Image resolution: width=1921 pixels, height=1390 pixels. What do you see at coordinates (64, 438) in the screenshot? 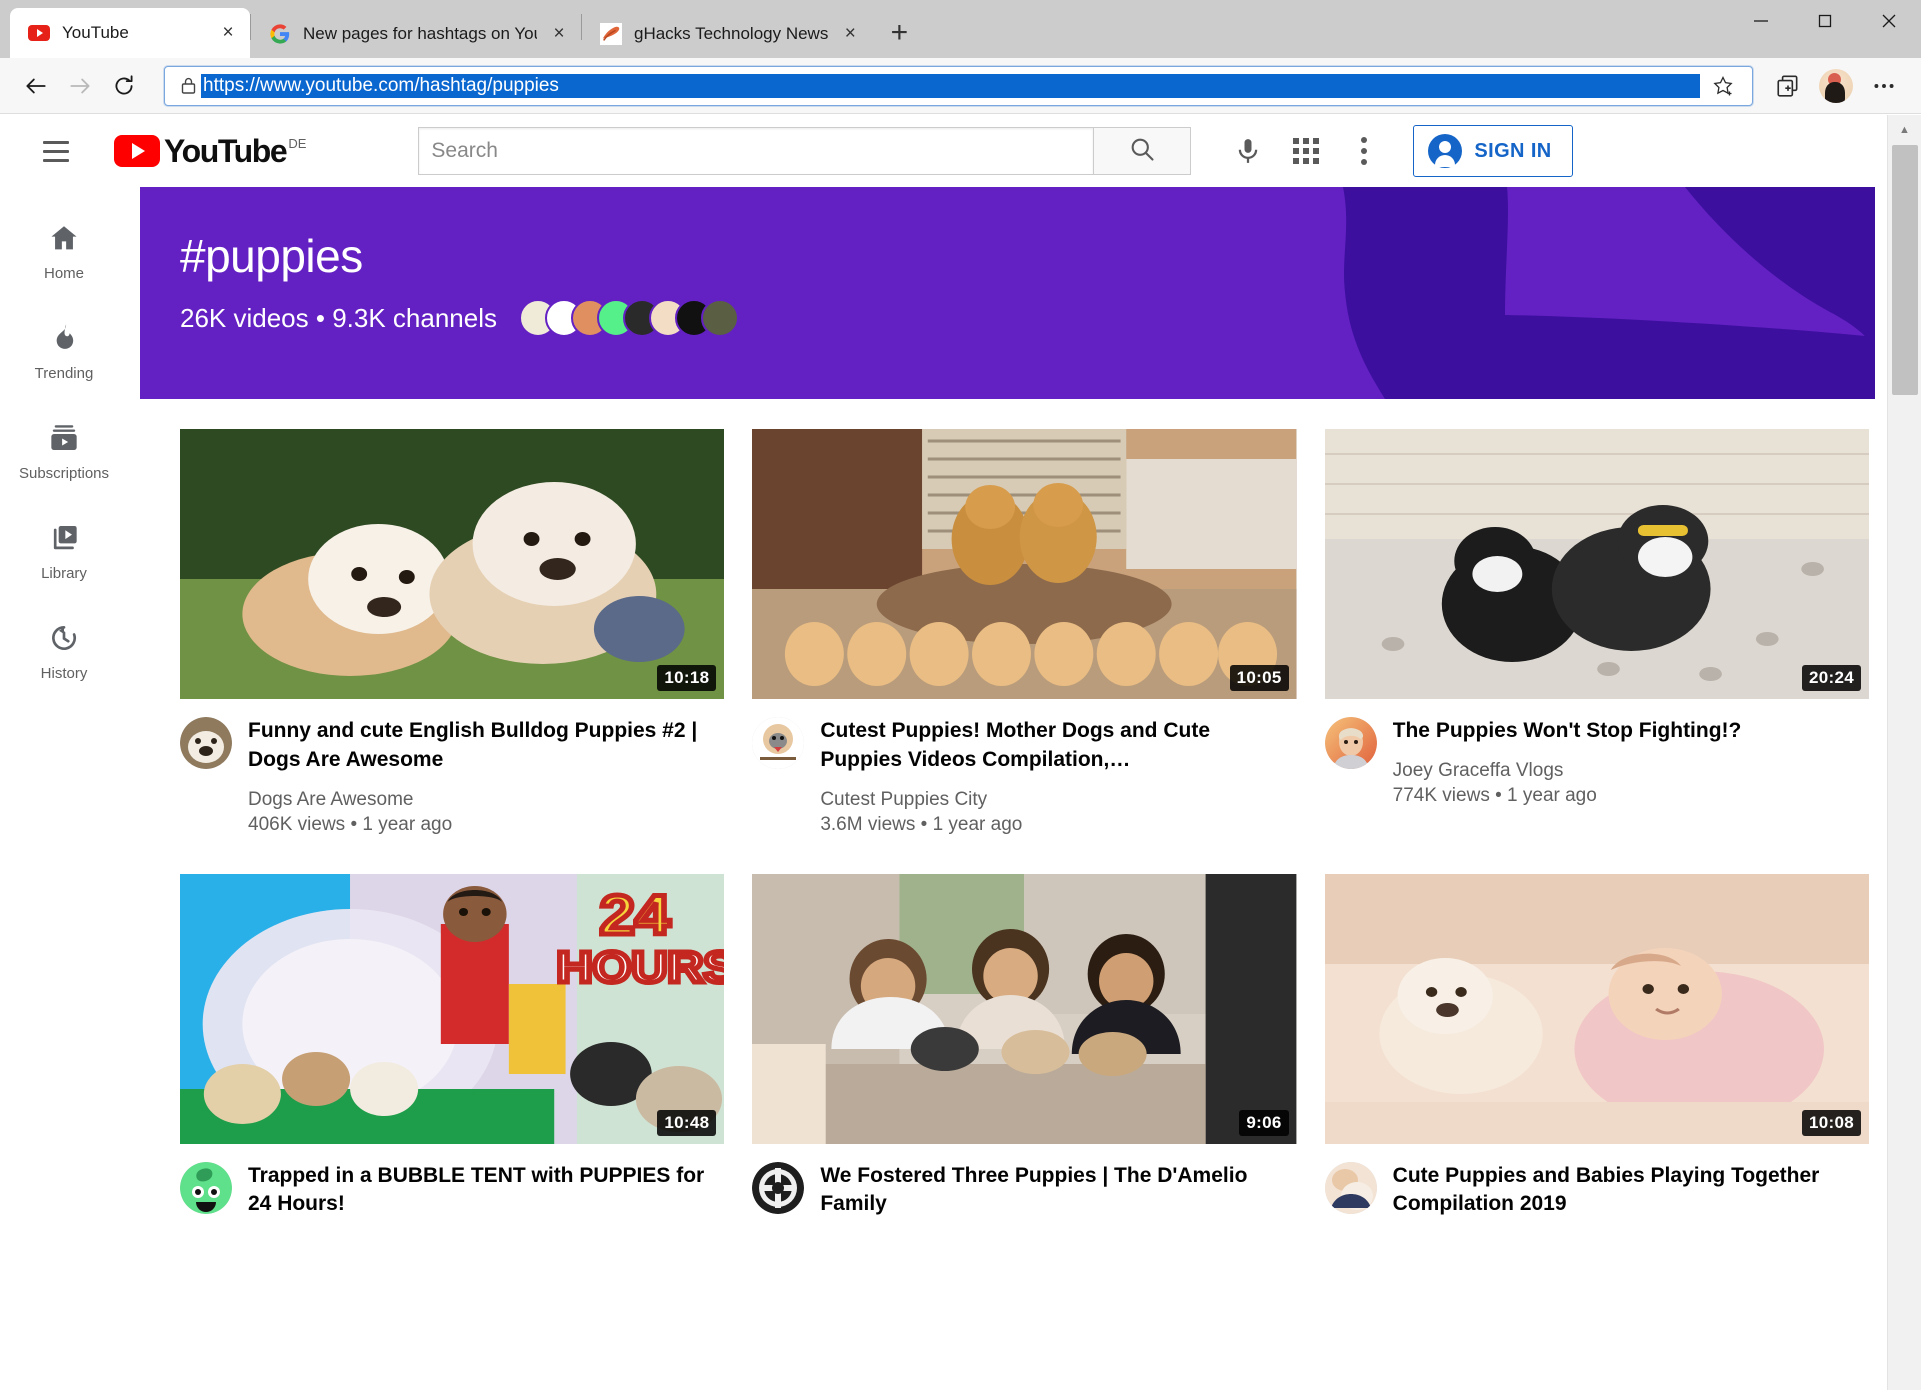
I see `subscriptions-icon` at bounding box center [64, 438].